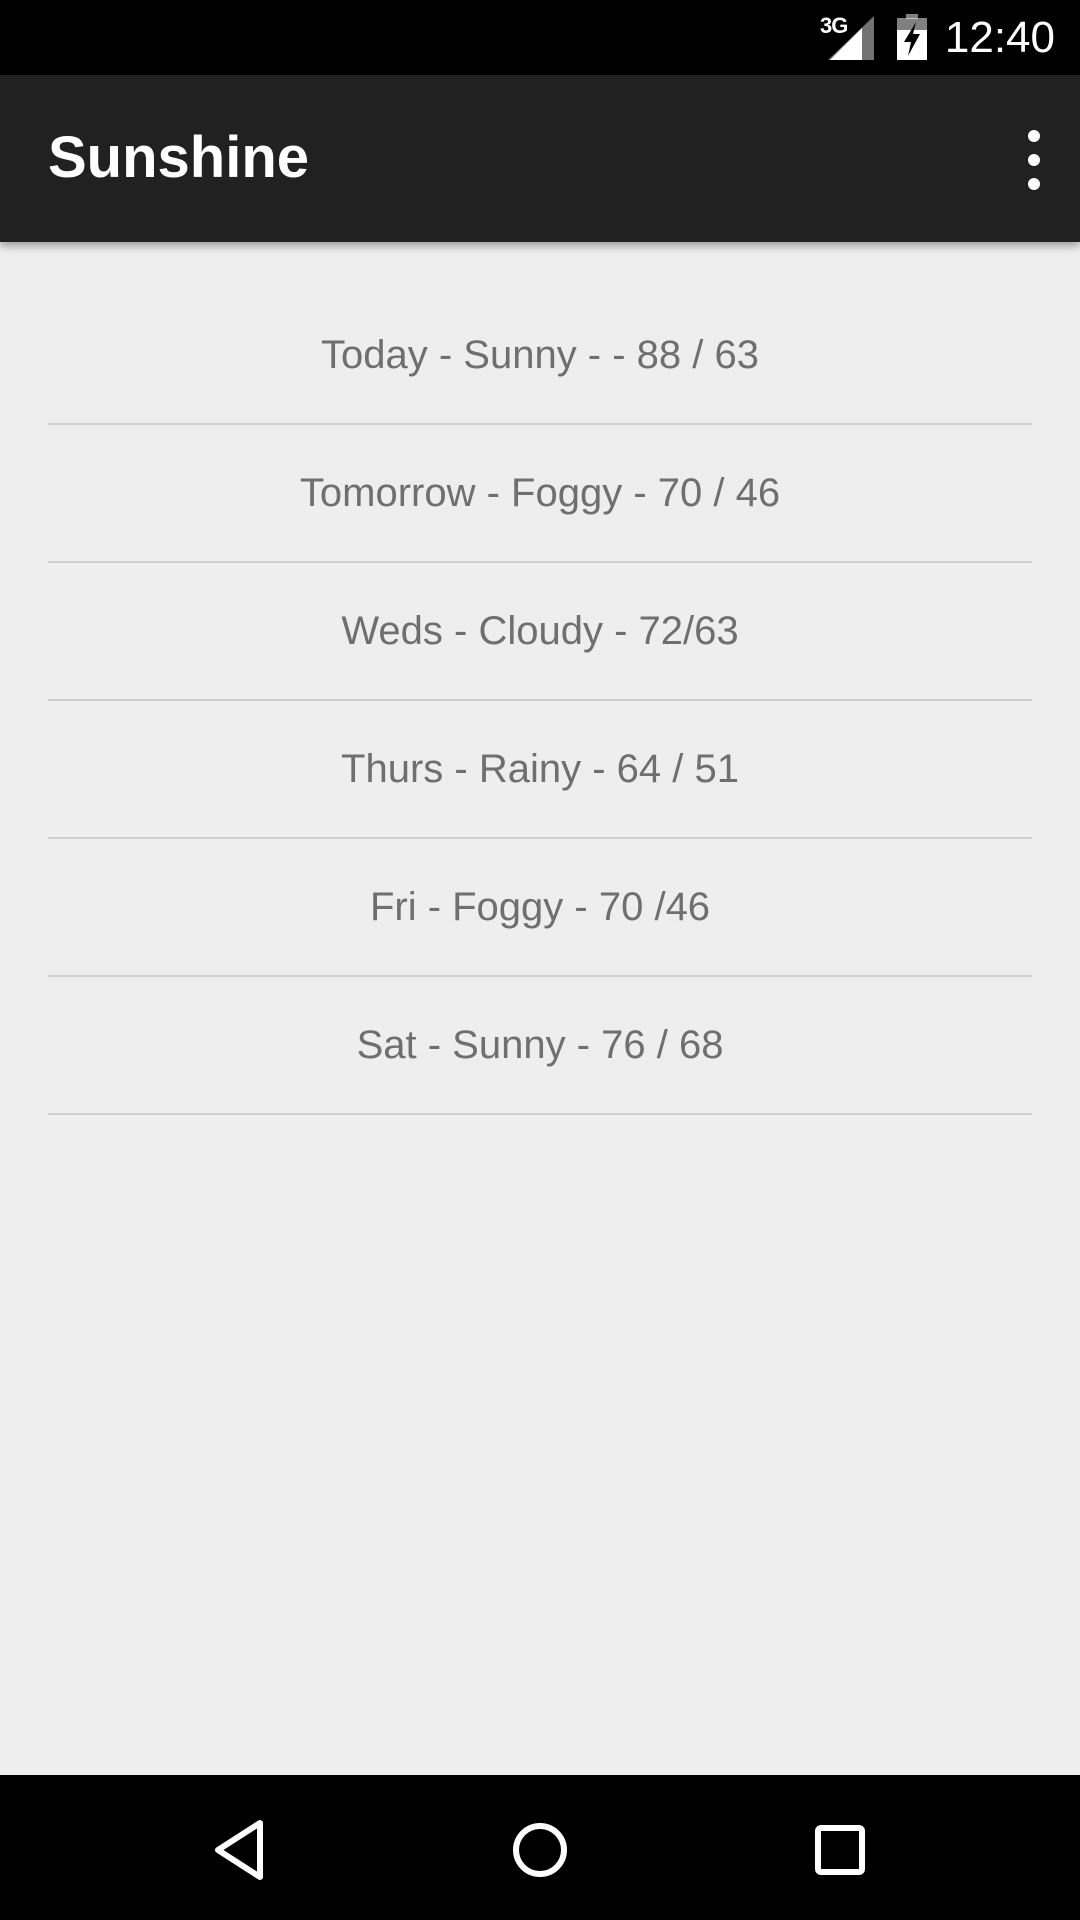 The image size is (1080, 1920). What do you see at coordinates (240, 1850) in the screenshot?
I see `back-icon` at bounding box center [240, 1850].